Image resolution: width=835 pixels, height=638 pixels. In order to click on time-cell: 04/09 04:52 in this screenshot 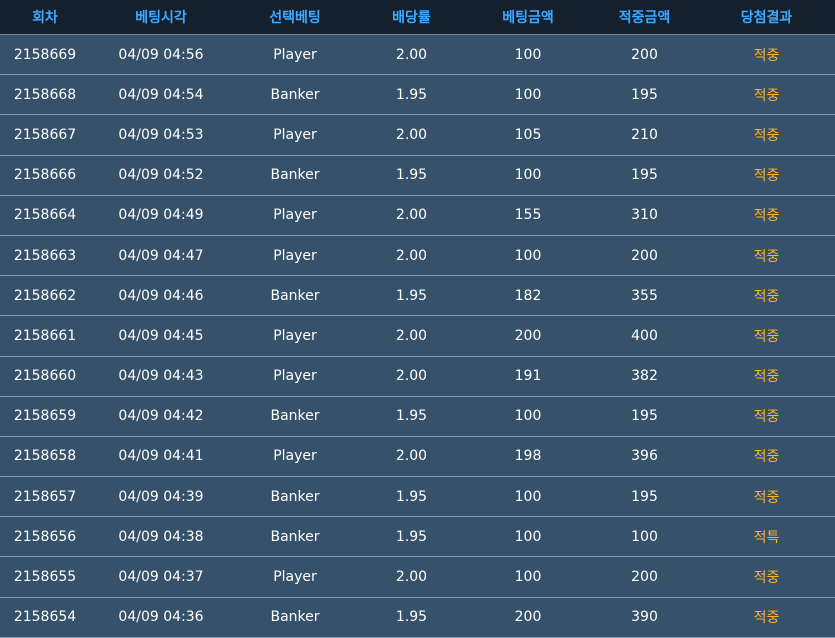, I will do `click(161, 175)`.